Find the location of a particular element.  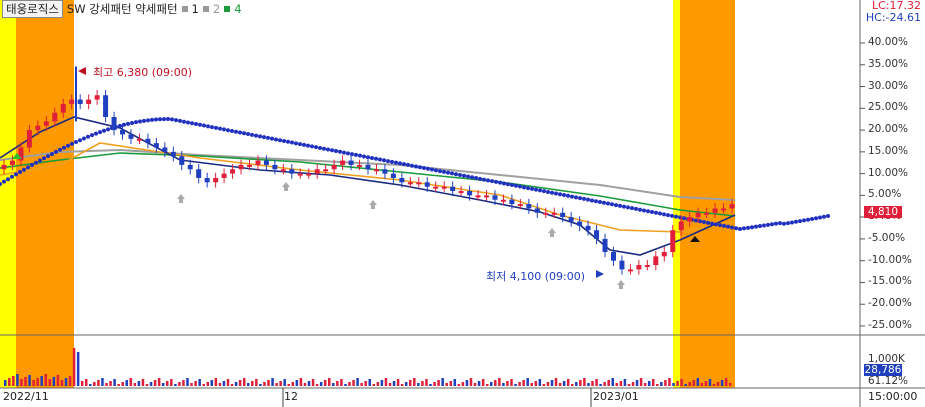

volume-axis-label: 1,000K is located at coordinates (886, 359).